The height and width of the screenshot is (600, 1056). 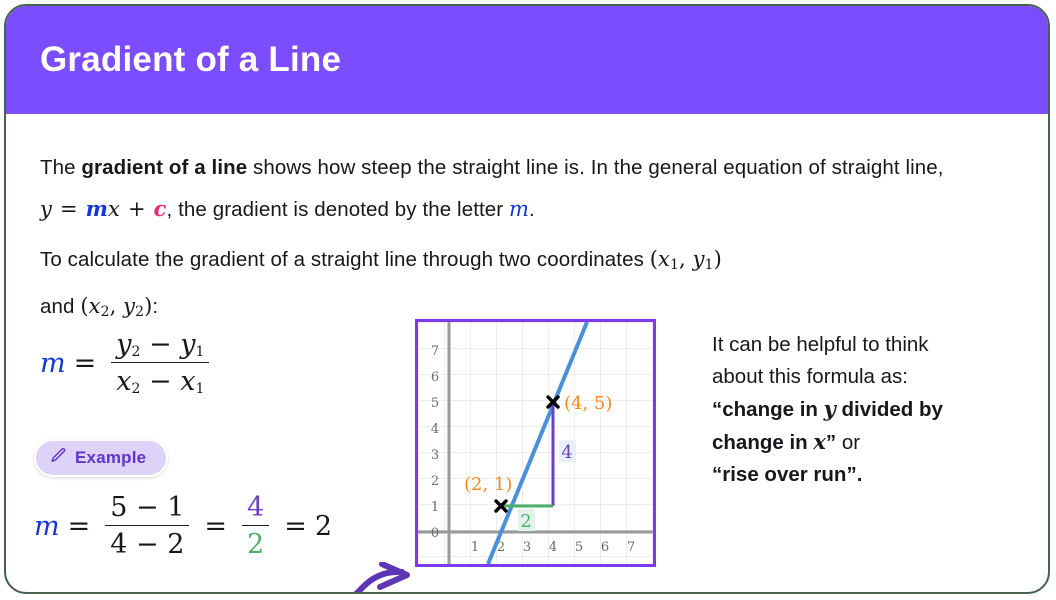 What do you see at coordinates (60, 306) in the screenshot?
I see `calc-text-b: and` at bounding box center [60, 306].